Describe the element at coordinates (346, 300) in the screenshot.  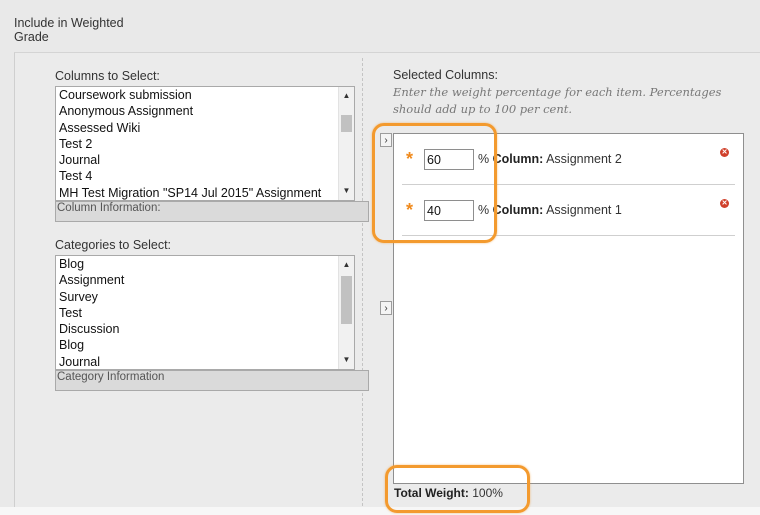
I see `categories-scroll-thumb` at that location.